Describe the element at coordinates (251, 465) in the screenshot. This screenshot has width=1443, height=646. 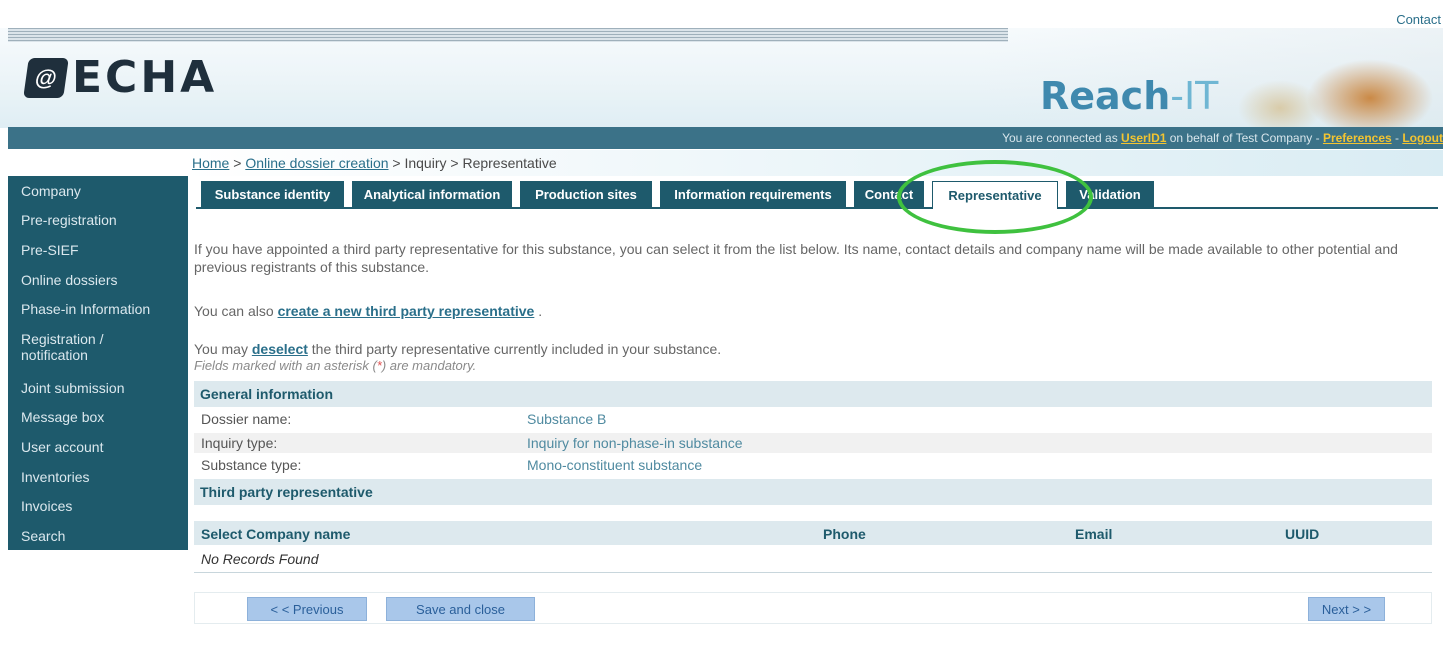
I see `substance-type-label: Substance type:` at that location.